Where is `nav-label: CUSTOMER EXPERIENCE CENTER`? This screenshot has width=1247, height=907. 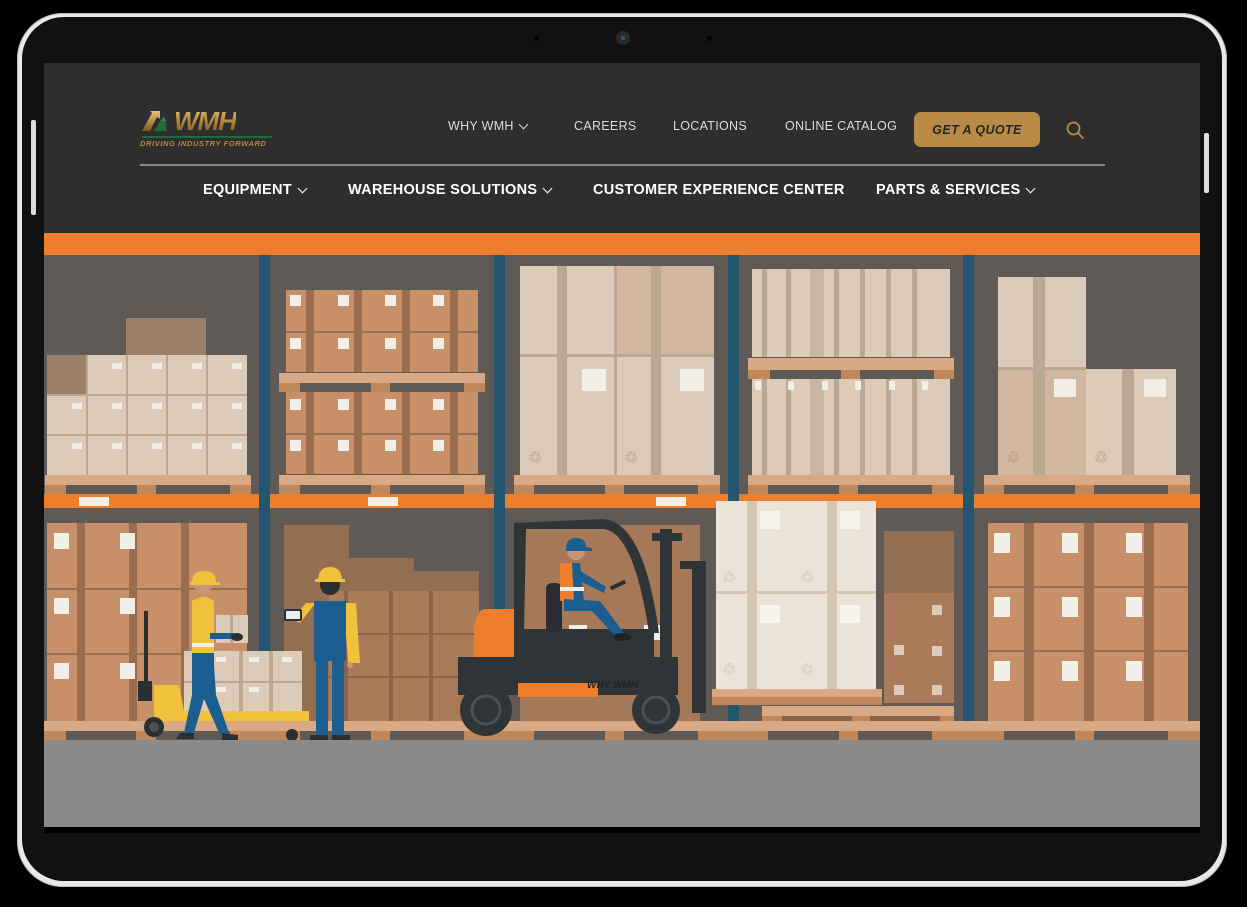 nav-label: CUSTOMER EXPERIENCE CENTER is located at coordinates (719, 190).